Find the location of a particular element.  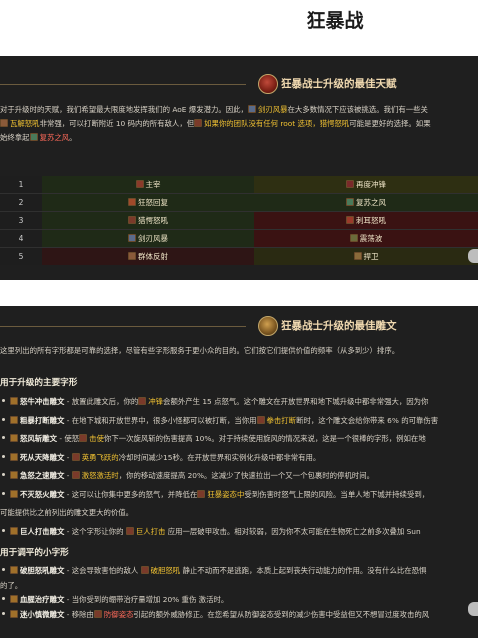

ability-link: 英勇飞跃的 is located at coordinates (100, 457).